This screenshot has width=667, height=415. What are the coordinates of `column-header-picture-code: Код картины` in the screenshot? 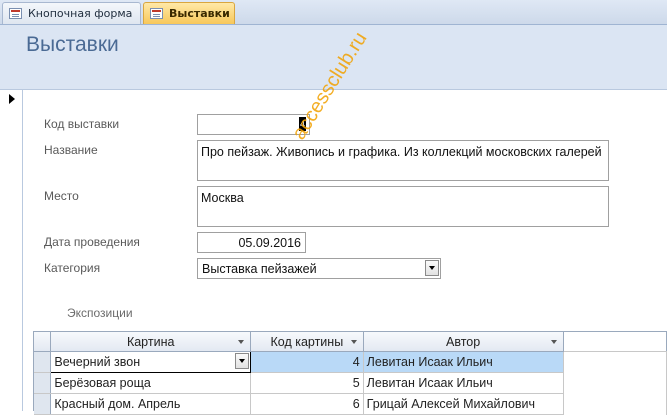 It's located at (307, 342).